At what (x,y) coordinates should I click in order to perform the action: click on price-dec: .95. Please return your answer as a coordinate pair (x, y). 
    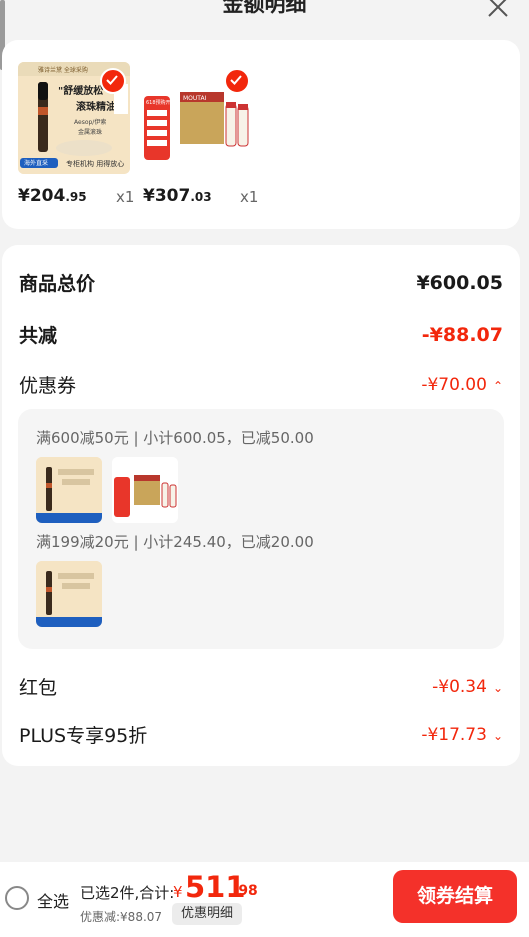
    Looking at the image, I should click on (76, 197).